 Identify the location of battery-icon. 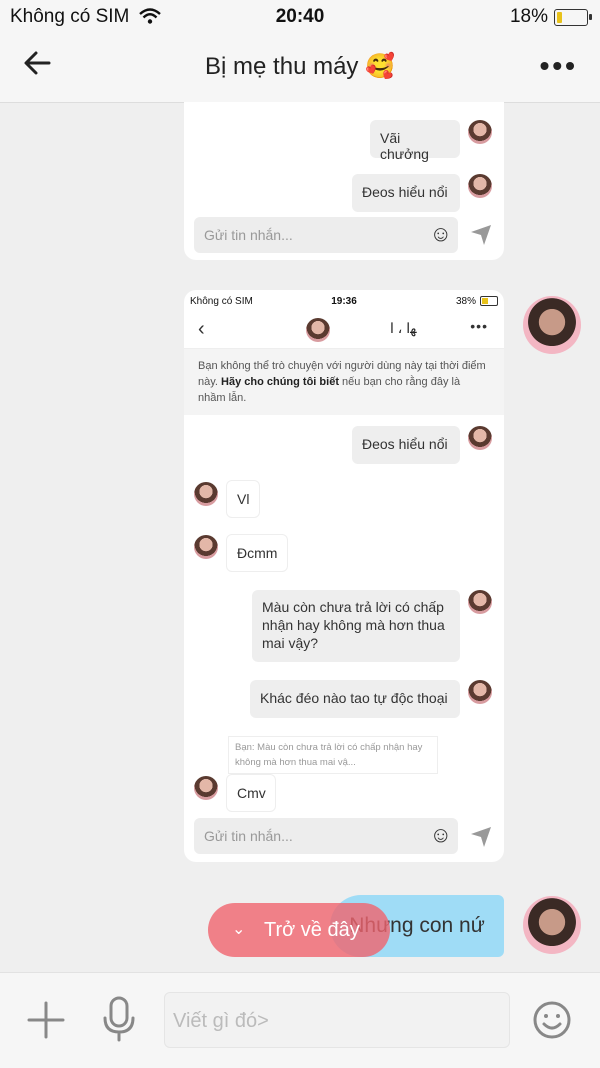
(573, 17).